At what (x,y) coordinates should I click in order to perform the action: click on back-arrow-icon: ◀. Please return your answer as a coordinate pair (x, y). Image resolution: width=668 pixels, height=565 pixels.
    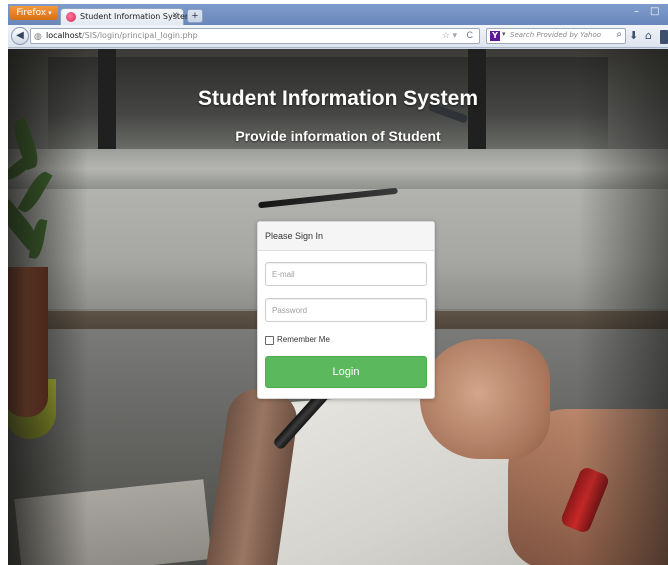
    Looking at the image, I should click on (20, 35).